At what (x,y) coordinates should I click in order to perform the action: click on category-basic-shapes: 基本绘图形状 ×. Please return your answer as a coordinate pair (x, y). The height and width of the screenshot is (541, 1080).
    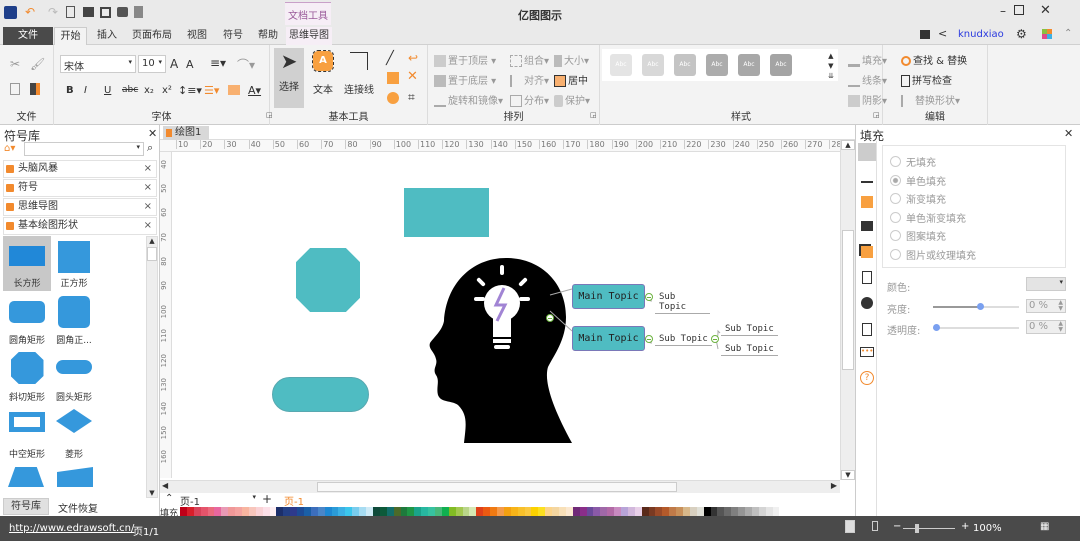
    Looking at the image, I should click on (80, 226).